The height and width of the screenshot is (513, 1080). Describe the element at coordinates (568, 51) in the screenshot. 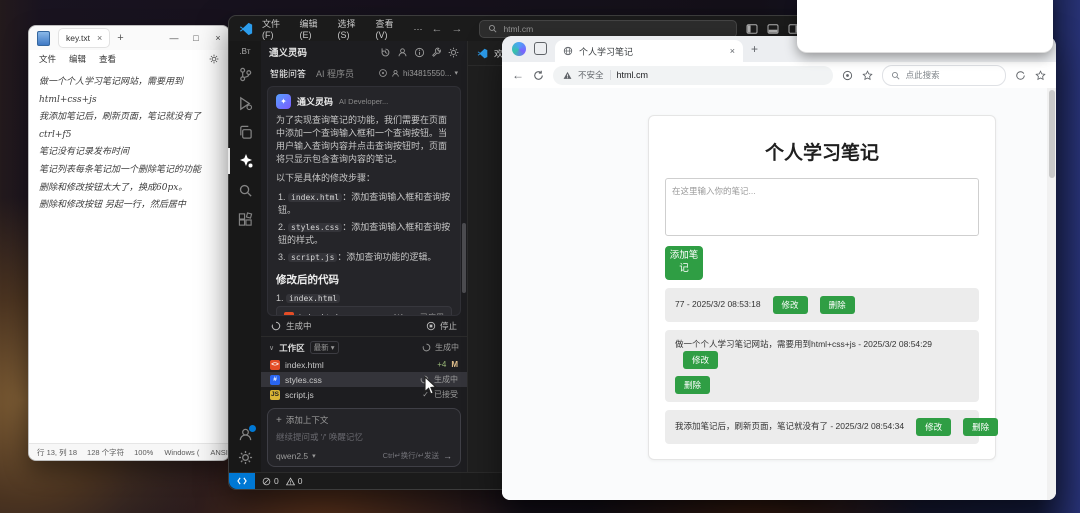

I see `globe-icon` at that location.